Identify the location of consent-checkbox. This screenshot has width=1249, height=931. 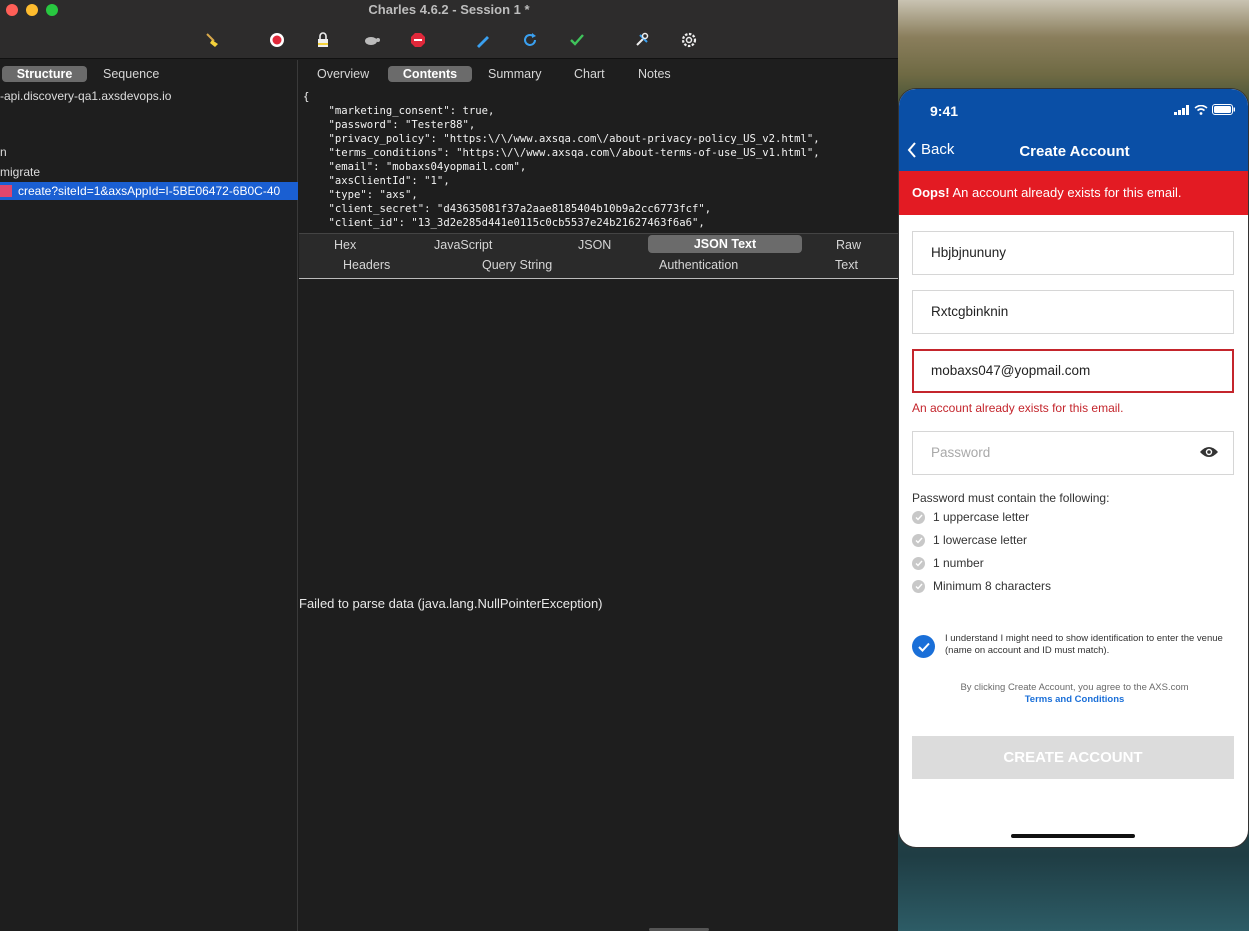
(923, 646).